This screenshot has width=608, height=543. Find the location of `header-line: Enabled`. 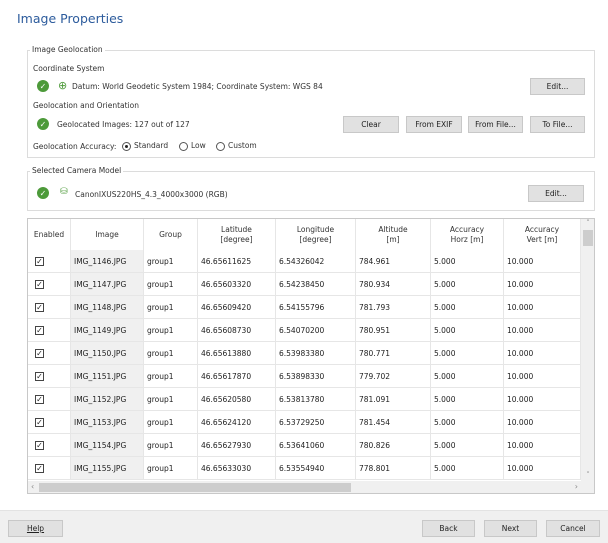

header-line: Enabled is located at coordinates (49, 234).